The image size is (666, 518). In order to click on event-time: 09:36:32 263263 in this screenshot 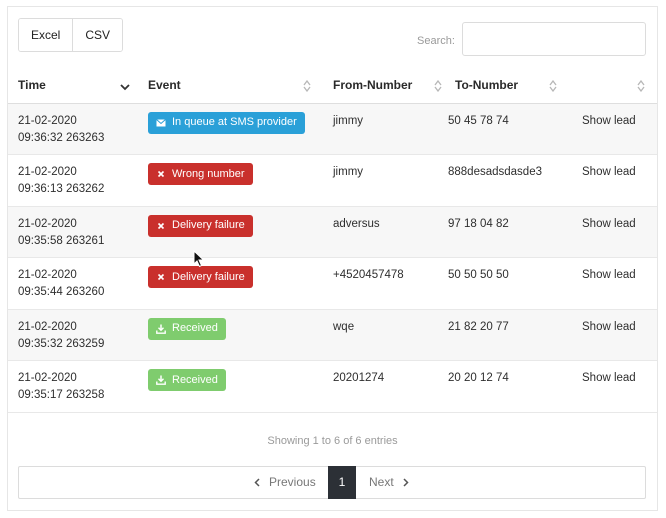, I will do `click(61, 137)`.